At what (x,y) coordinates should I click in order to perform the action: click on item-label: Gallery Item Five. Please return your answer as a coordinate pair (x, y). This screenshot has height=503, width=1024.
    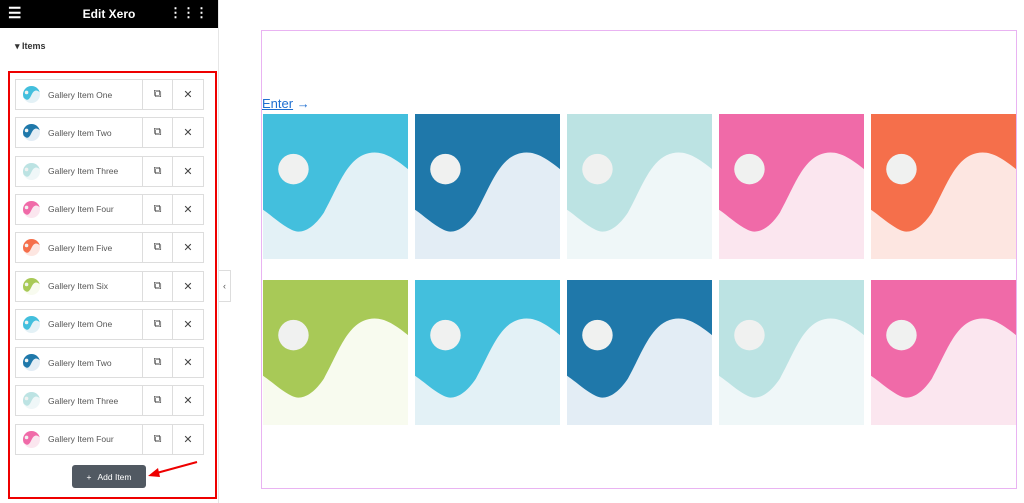
    Looking at the image, I should click on (80, 247).